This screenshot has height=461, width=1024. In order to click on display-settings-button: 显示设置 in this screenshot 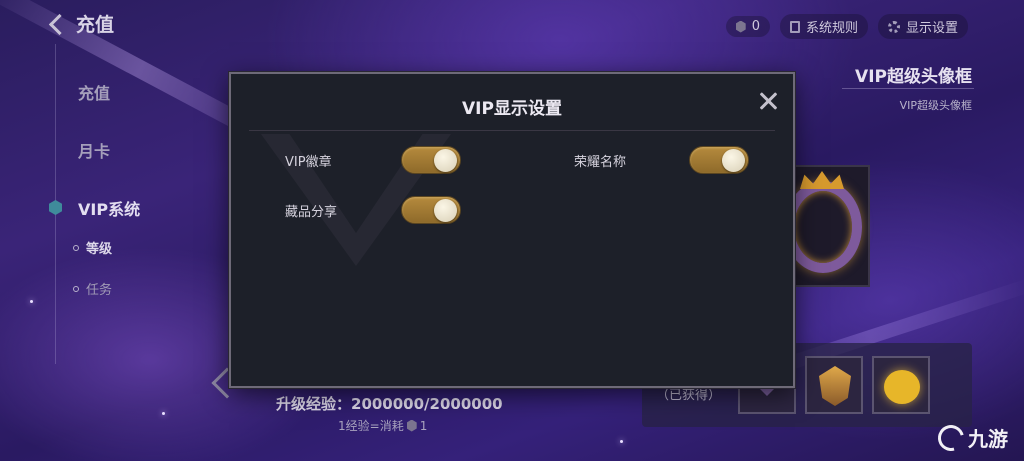, I will do `click(922, 26)`.